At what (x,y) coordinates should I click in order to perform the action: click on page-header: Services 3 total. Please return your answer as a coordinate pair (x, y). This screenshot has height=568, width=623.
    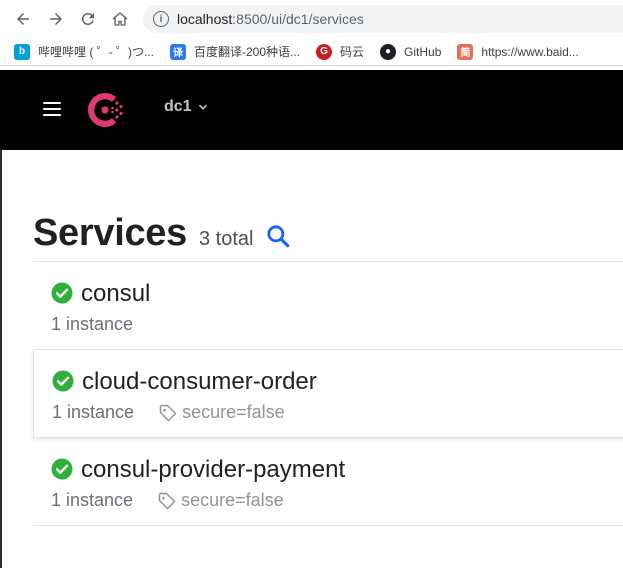
    Looking at the image, I should click on (162, 233).